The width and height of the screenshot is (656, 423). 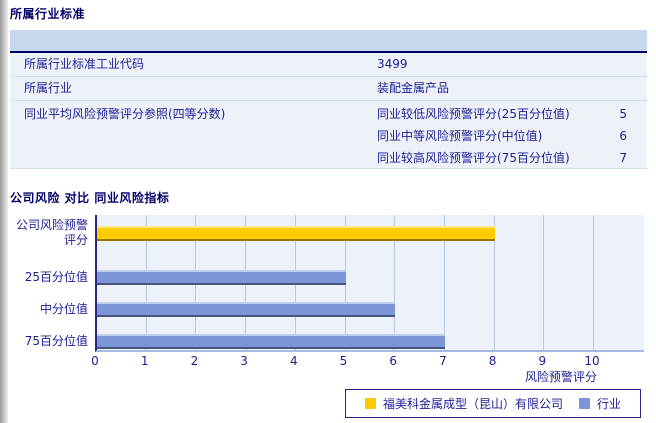 What do you see at coordinates (473, 158) in the screenshot?
I see `subrow-label: 同业较高风险预警评分(75百分位值)` at bounding box center [473, 158].